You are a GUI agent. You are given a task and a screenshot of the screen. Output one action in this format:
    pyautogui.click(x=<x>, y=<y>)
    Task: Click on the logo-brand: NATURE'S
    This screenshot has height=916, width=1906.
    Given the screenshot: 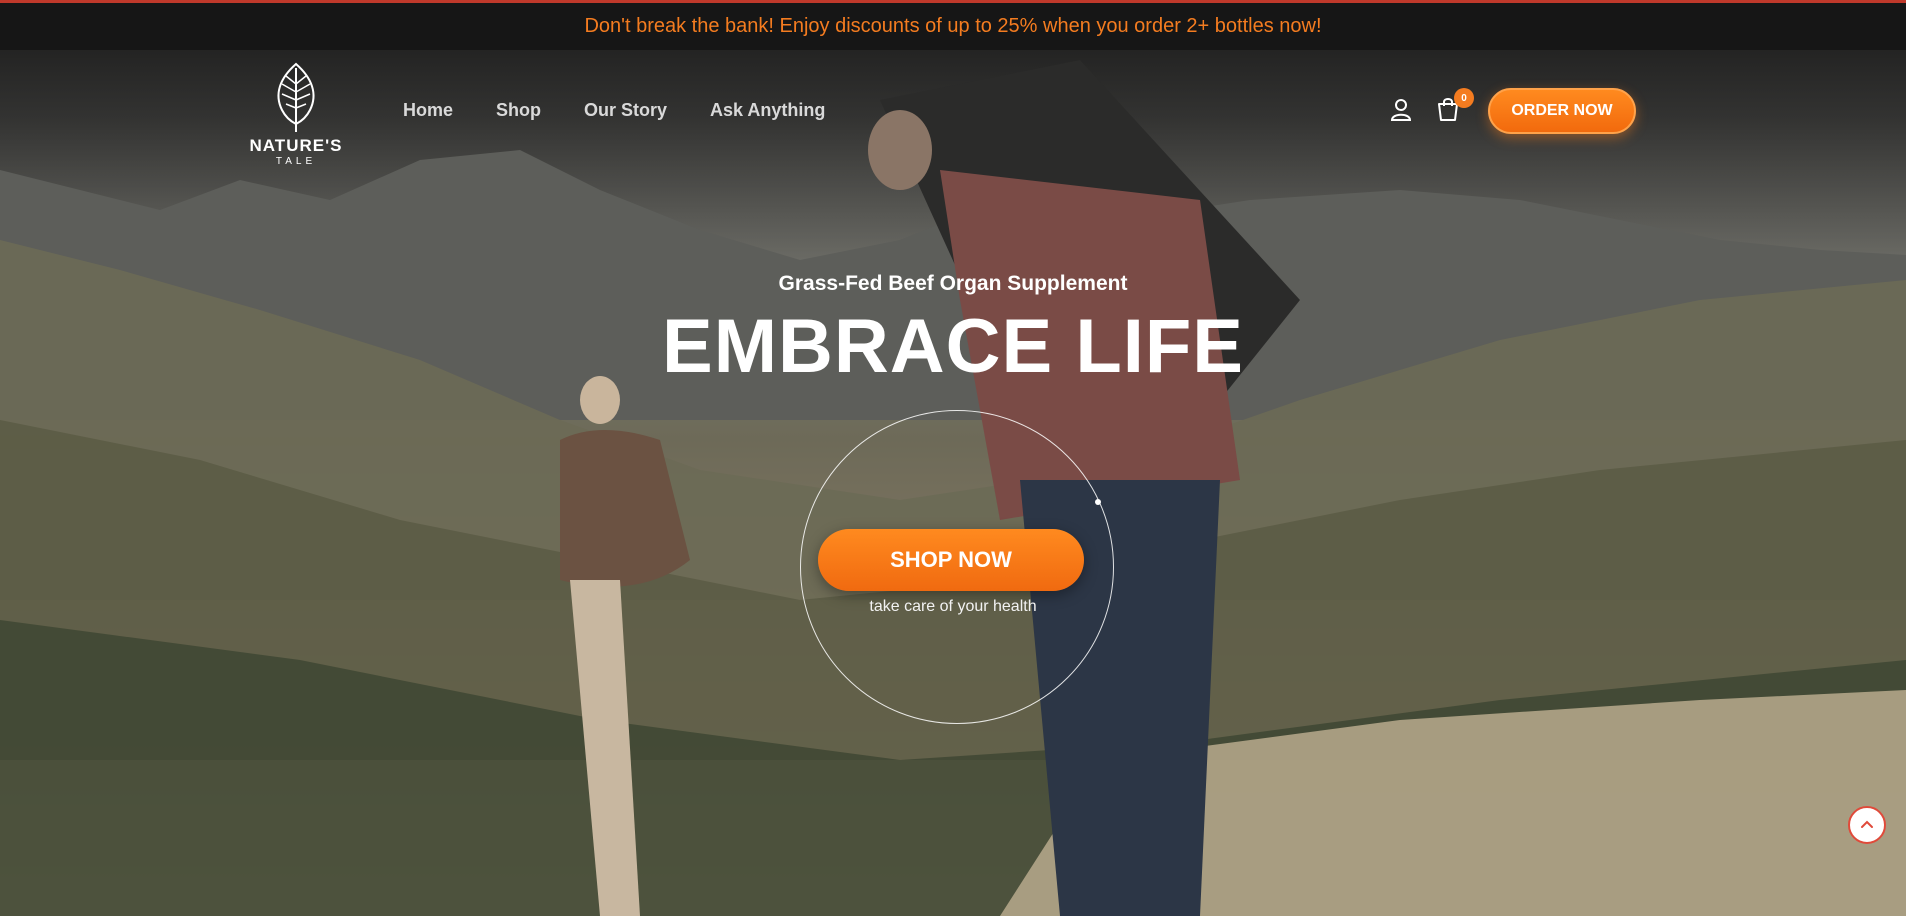 What is the action you would take?
    pyautogui.click(x=296, y=145)
    